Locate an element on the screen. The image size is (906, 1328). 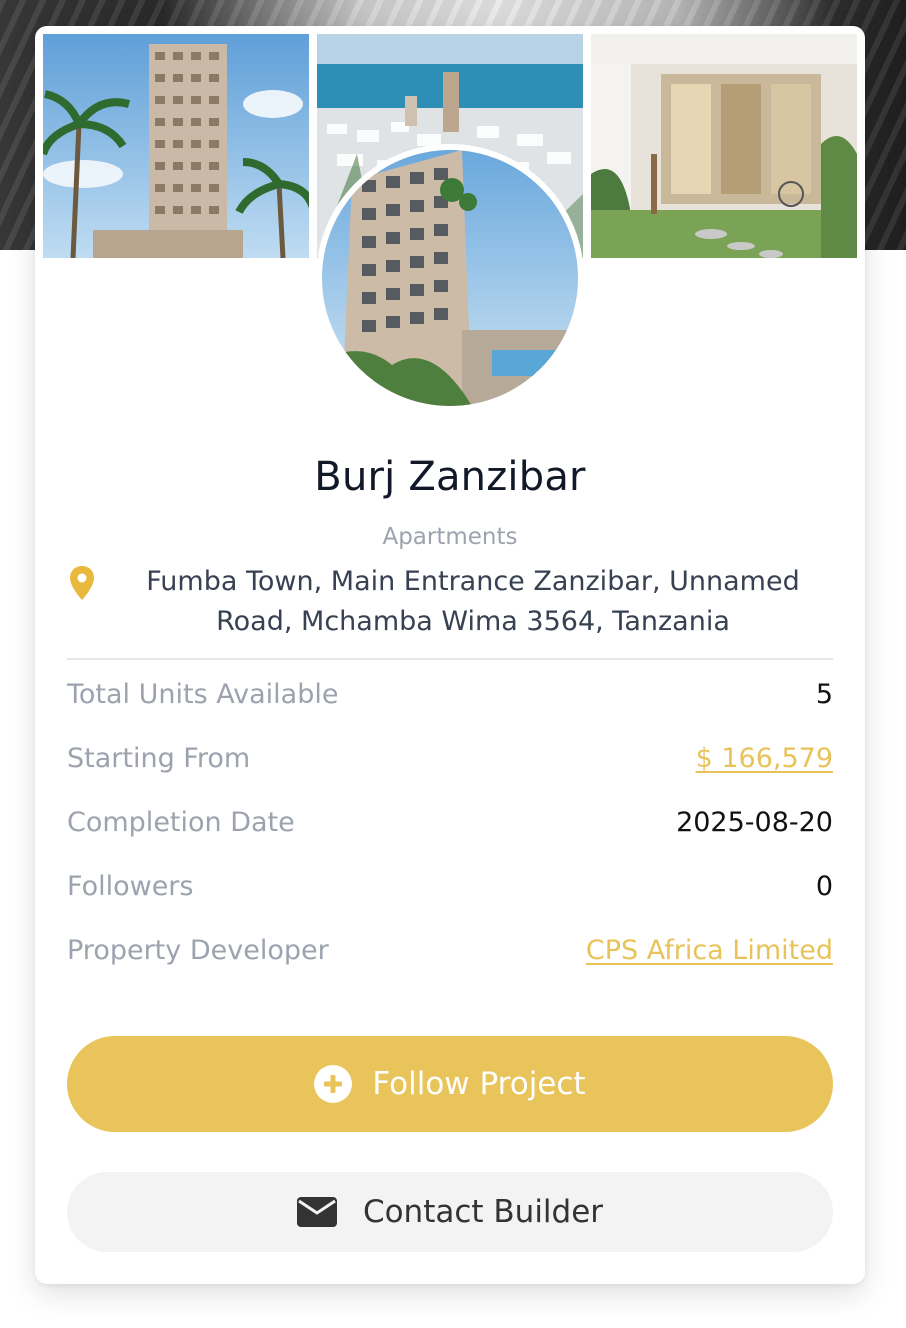
detail-row-starting-from: Starting From $ 166,579 is located at coordinates (450, 758).